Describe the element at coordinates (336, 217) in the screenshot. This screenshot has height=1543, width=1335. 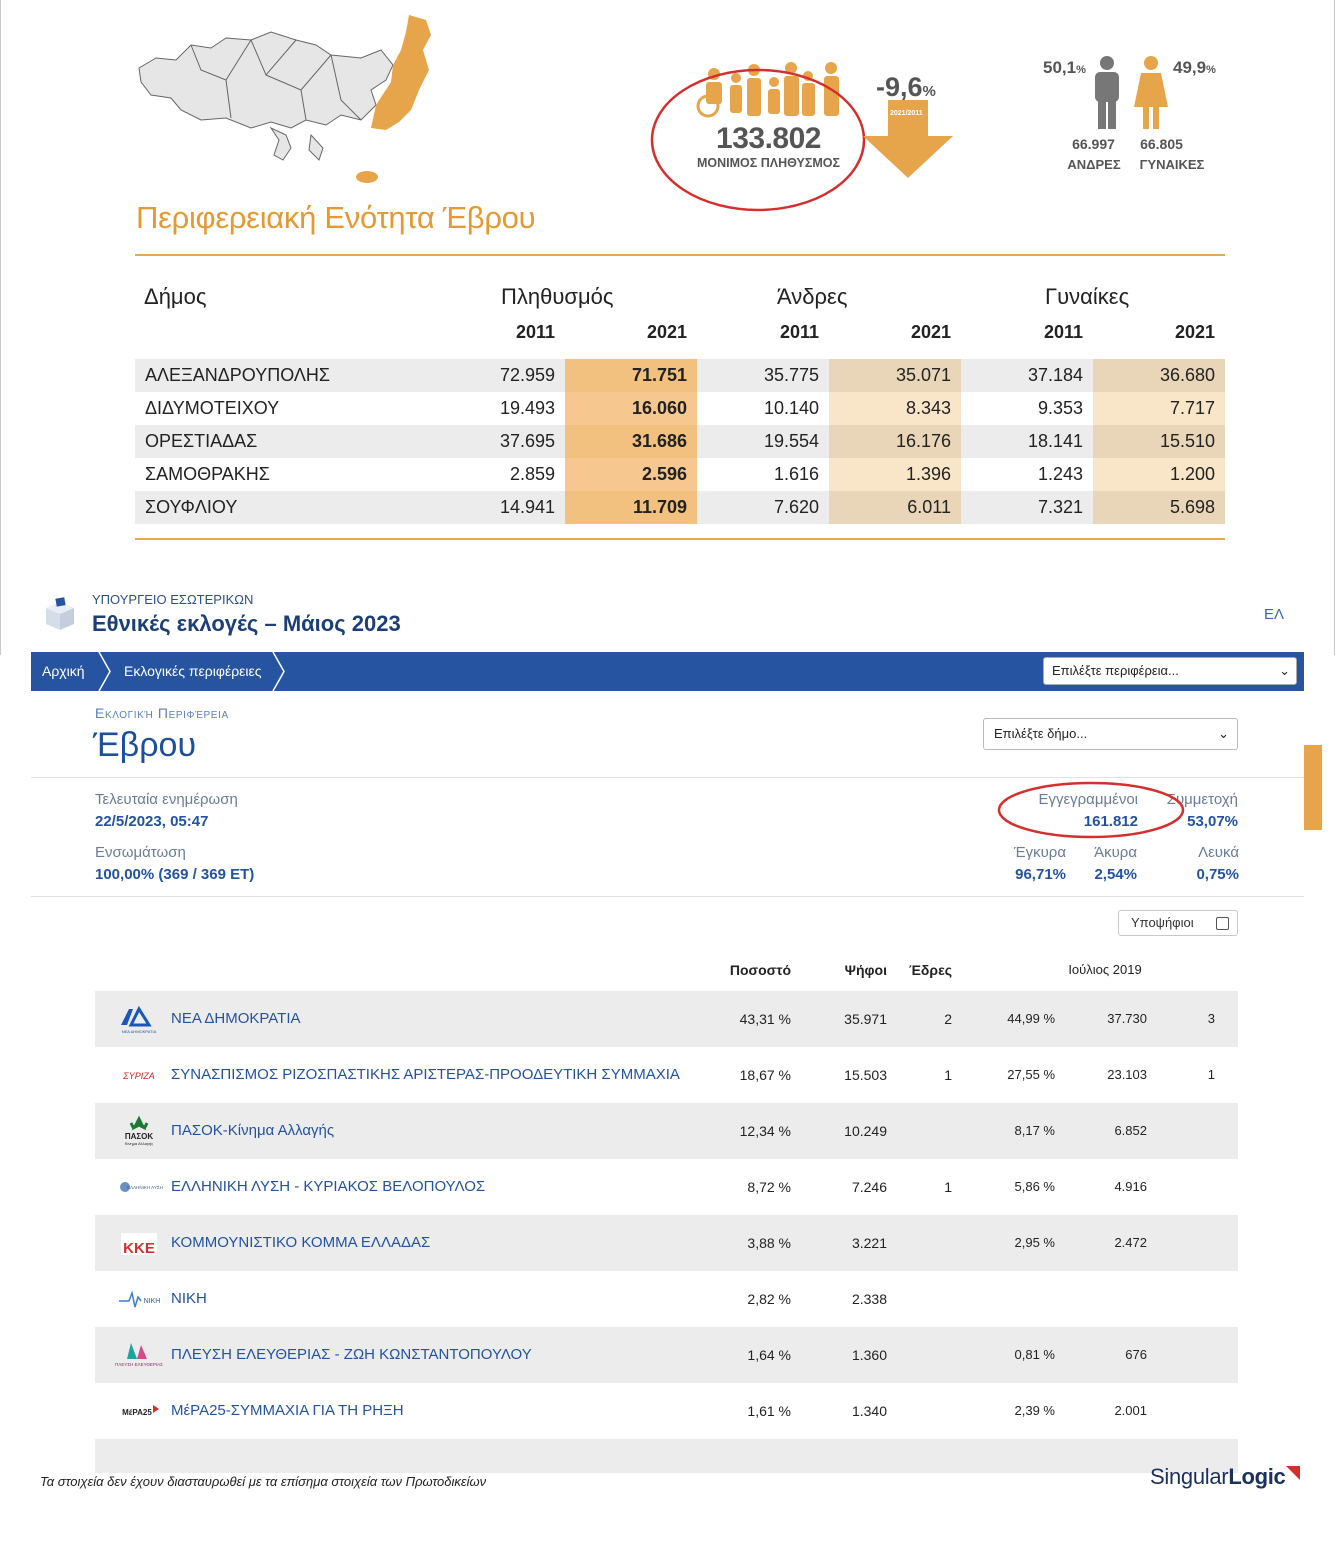
I see `region-title: Περιφερειακή Ενότητα Έβρου` at that location.